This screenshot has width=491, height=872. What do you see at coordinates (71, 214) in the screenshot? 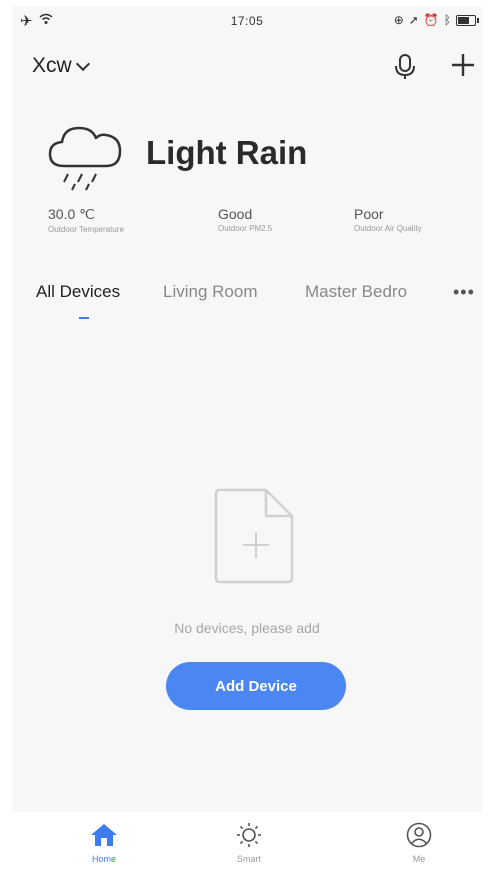
I see `metric-value: 30.0 ℃` at bounding box center [71, 214].